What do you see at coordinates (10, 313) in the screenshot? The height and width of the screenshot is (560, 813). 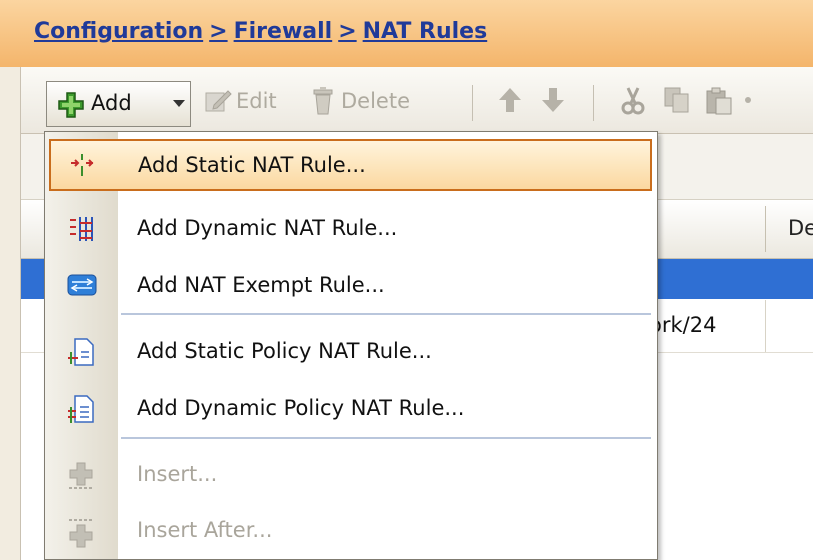 I see `left-frame-border` at bounding box center [10, 313].